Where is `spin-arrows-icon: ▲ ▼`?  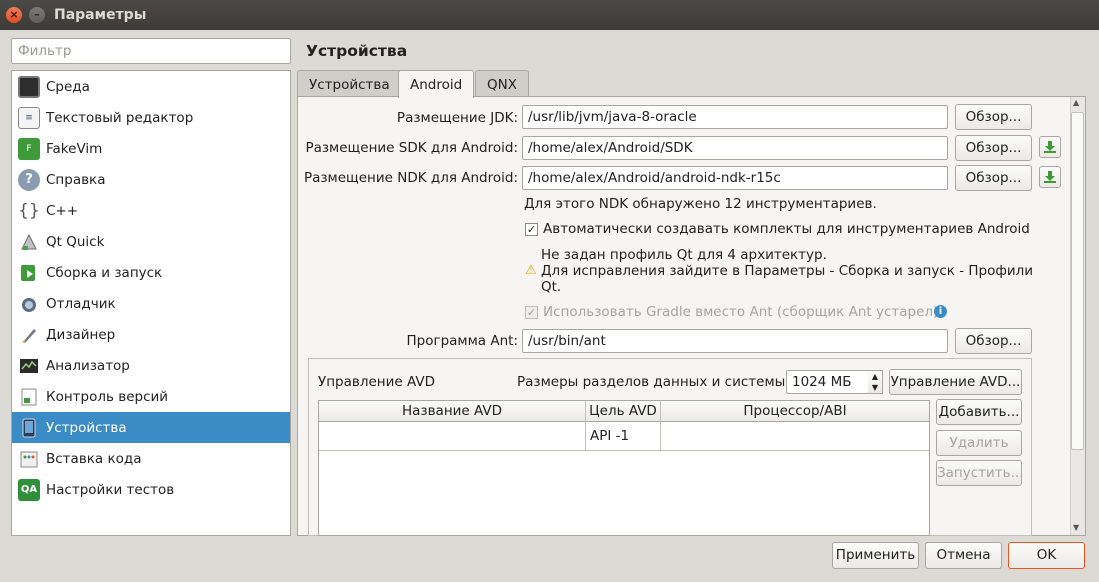
spin-arrows-icon: ▲ ▼ is located at coordinates (875, 382).